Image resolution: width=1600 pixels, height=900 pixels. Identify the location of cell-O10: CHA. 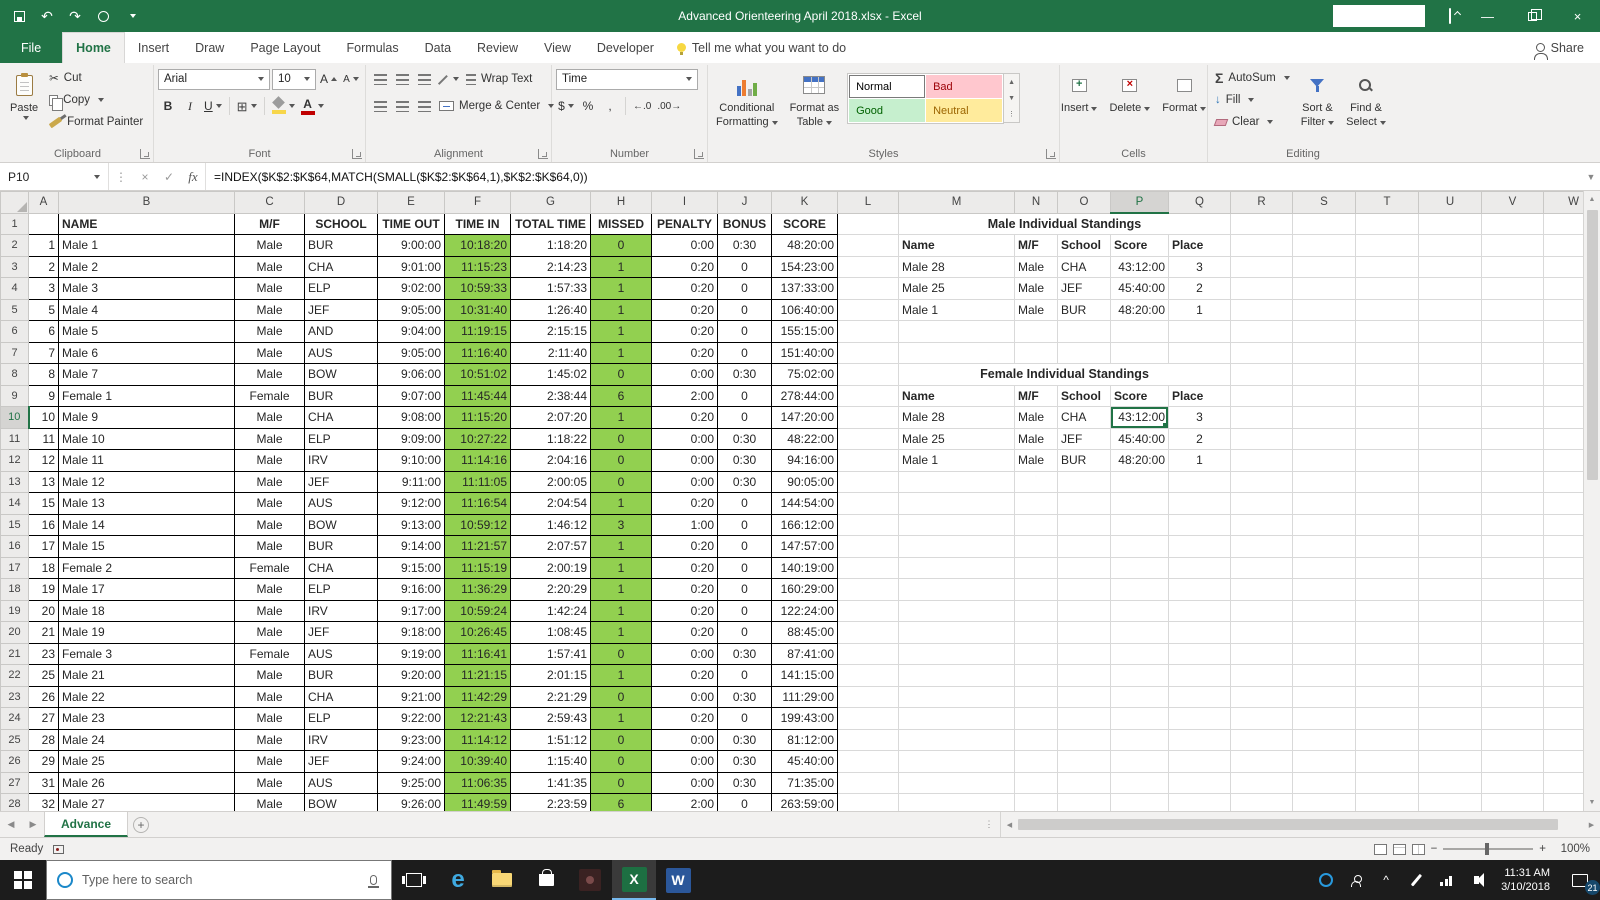
(1084, 417).